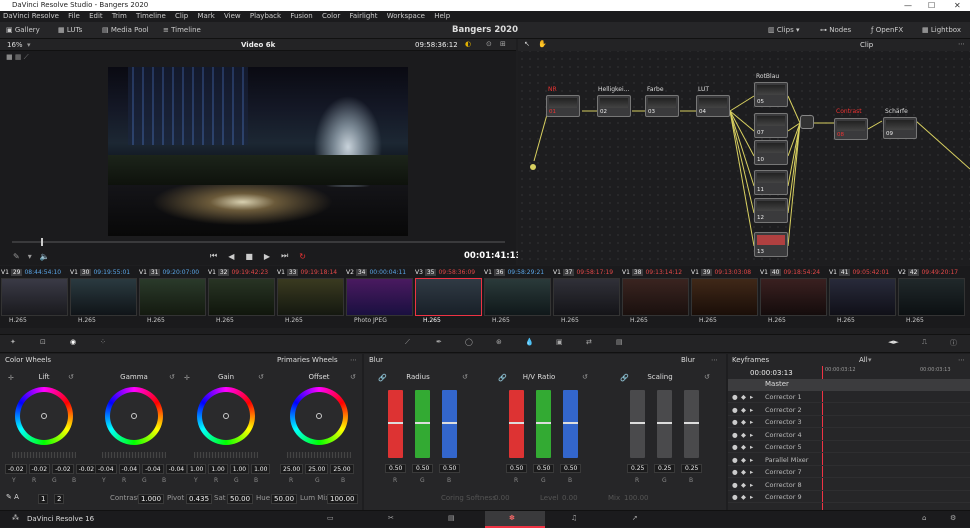  What do you see at coordinates (199, 499) in the screenshot?
I see `pivot-value: 0.435` at bounding box center [199, 499].